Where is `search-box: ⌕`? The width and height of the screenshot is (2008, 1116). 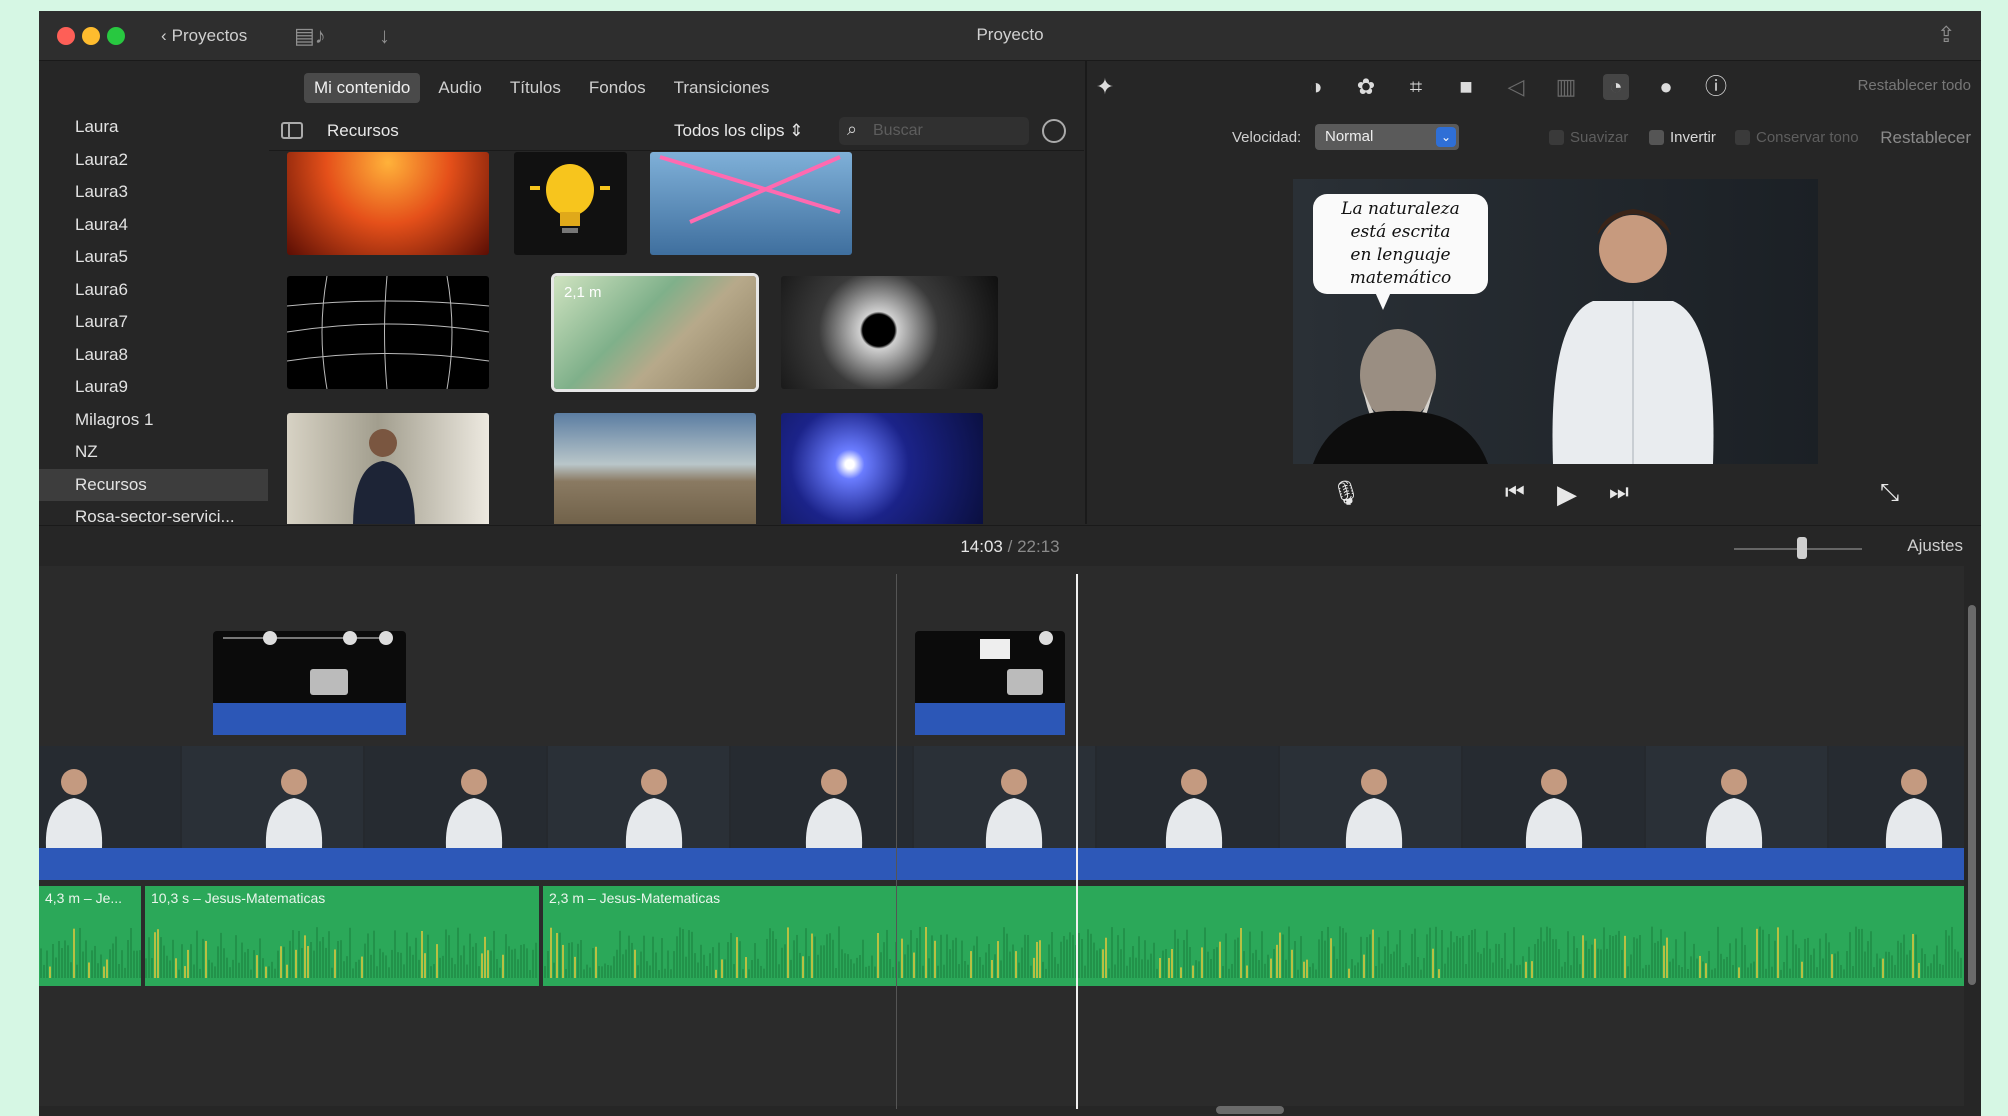
search-box: ⌕ is located at coordinates (934, 131).